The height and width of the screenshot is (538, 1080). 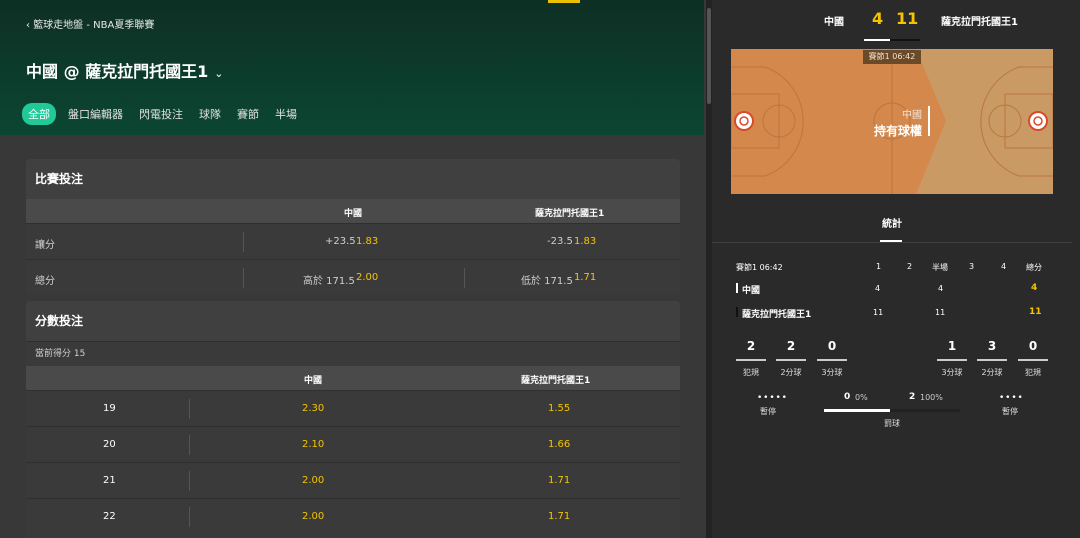 I want to click on odds-button: 2.10, so click(x=313, y=444).